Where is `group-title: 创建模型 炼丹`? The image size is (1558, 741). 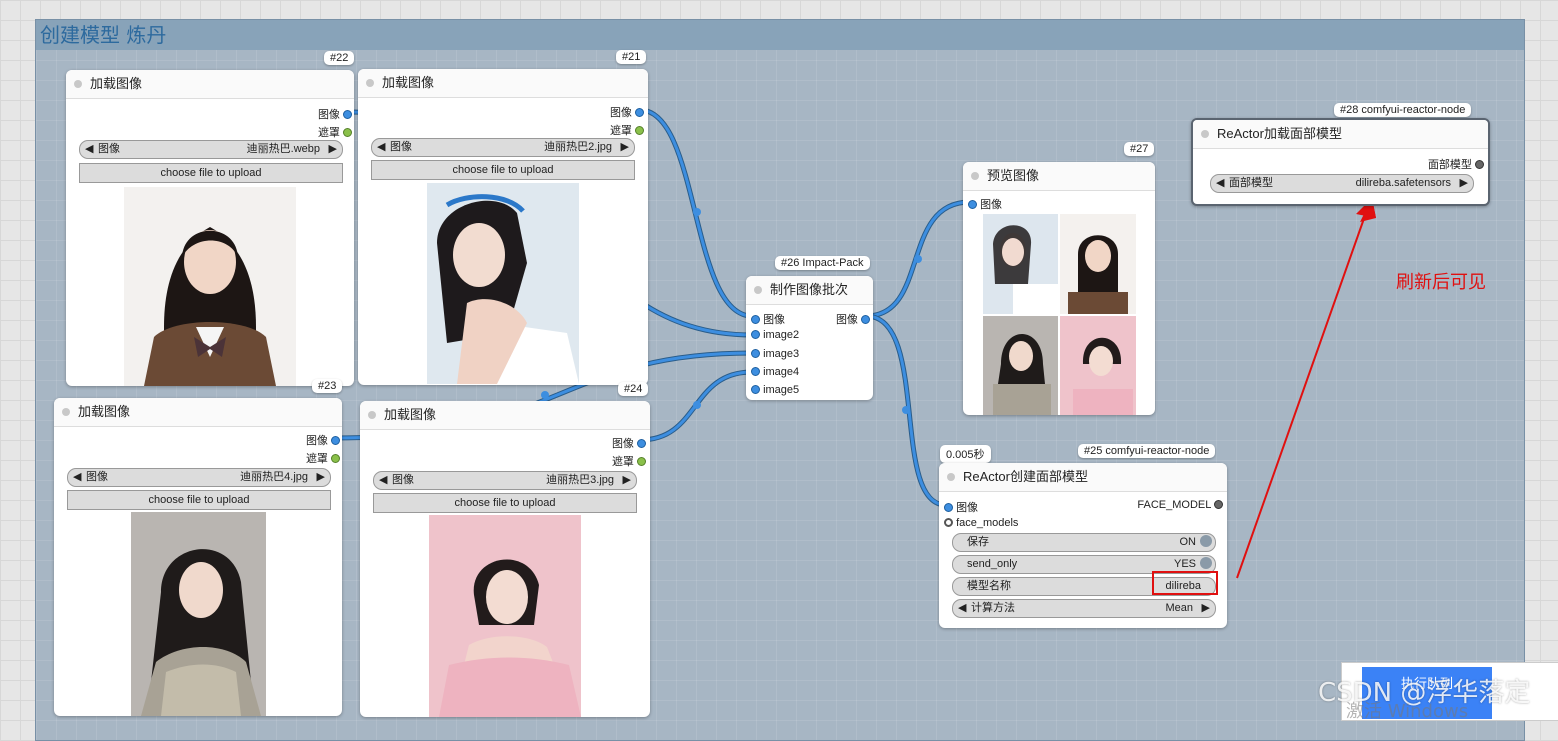 group-title: 创建模型 炼丹 is located at coordinates (780, 35).